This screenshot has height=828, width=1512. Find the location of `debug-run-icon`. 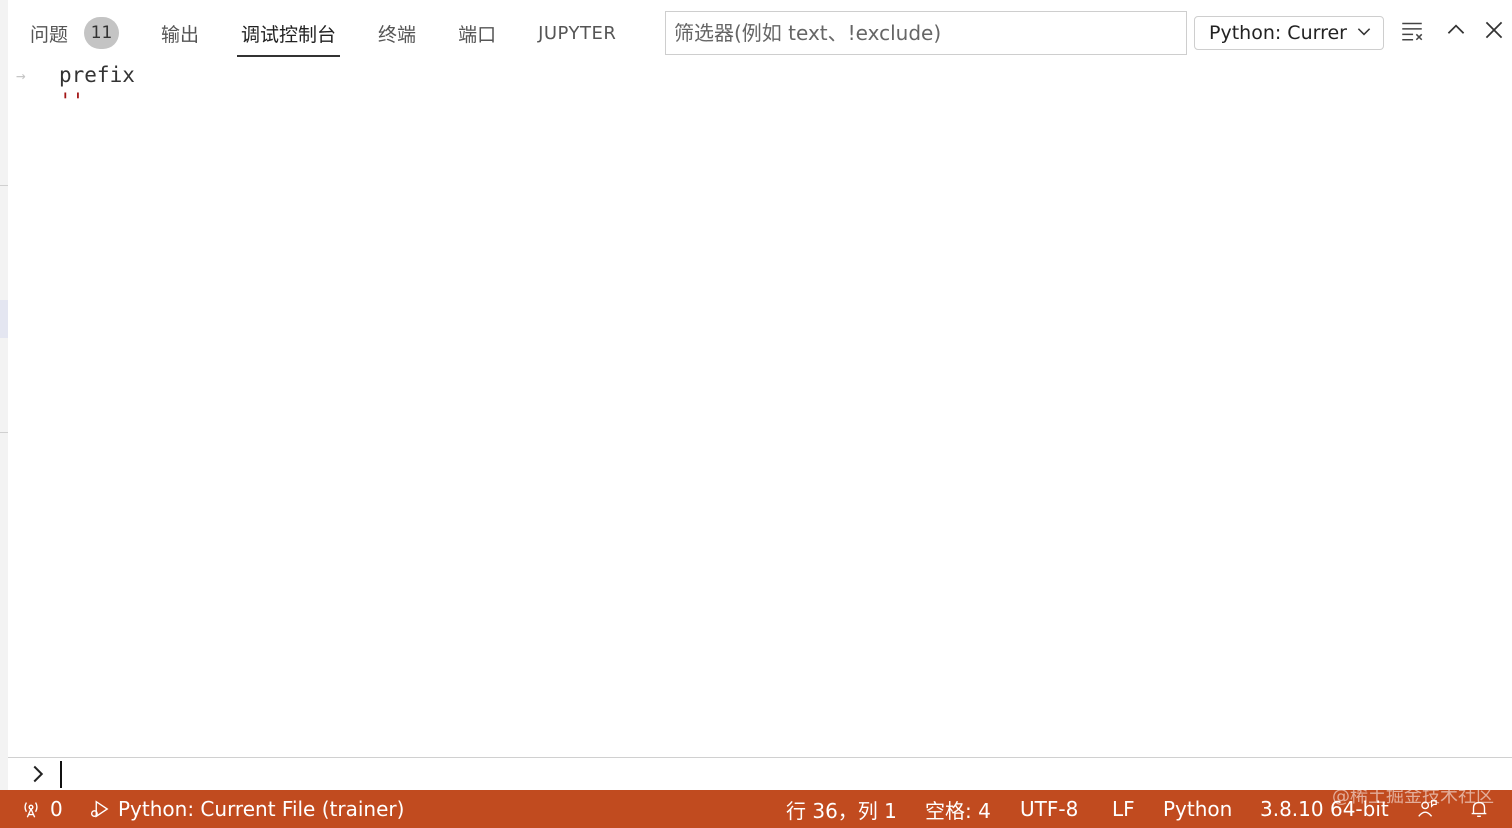

debug-run-icon is located at coordinates (99, 809).